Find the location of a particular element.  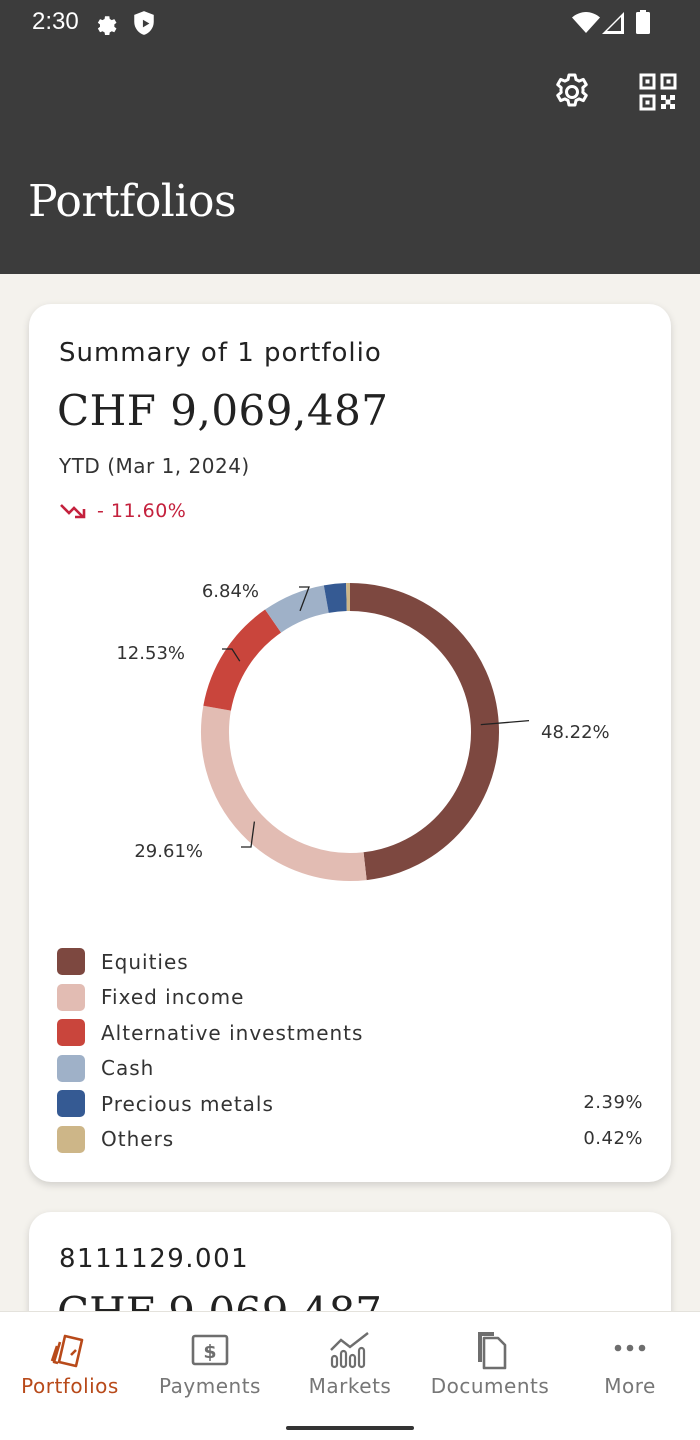

nav-item-documents: Documents is located at coordinates (490, 1362).